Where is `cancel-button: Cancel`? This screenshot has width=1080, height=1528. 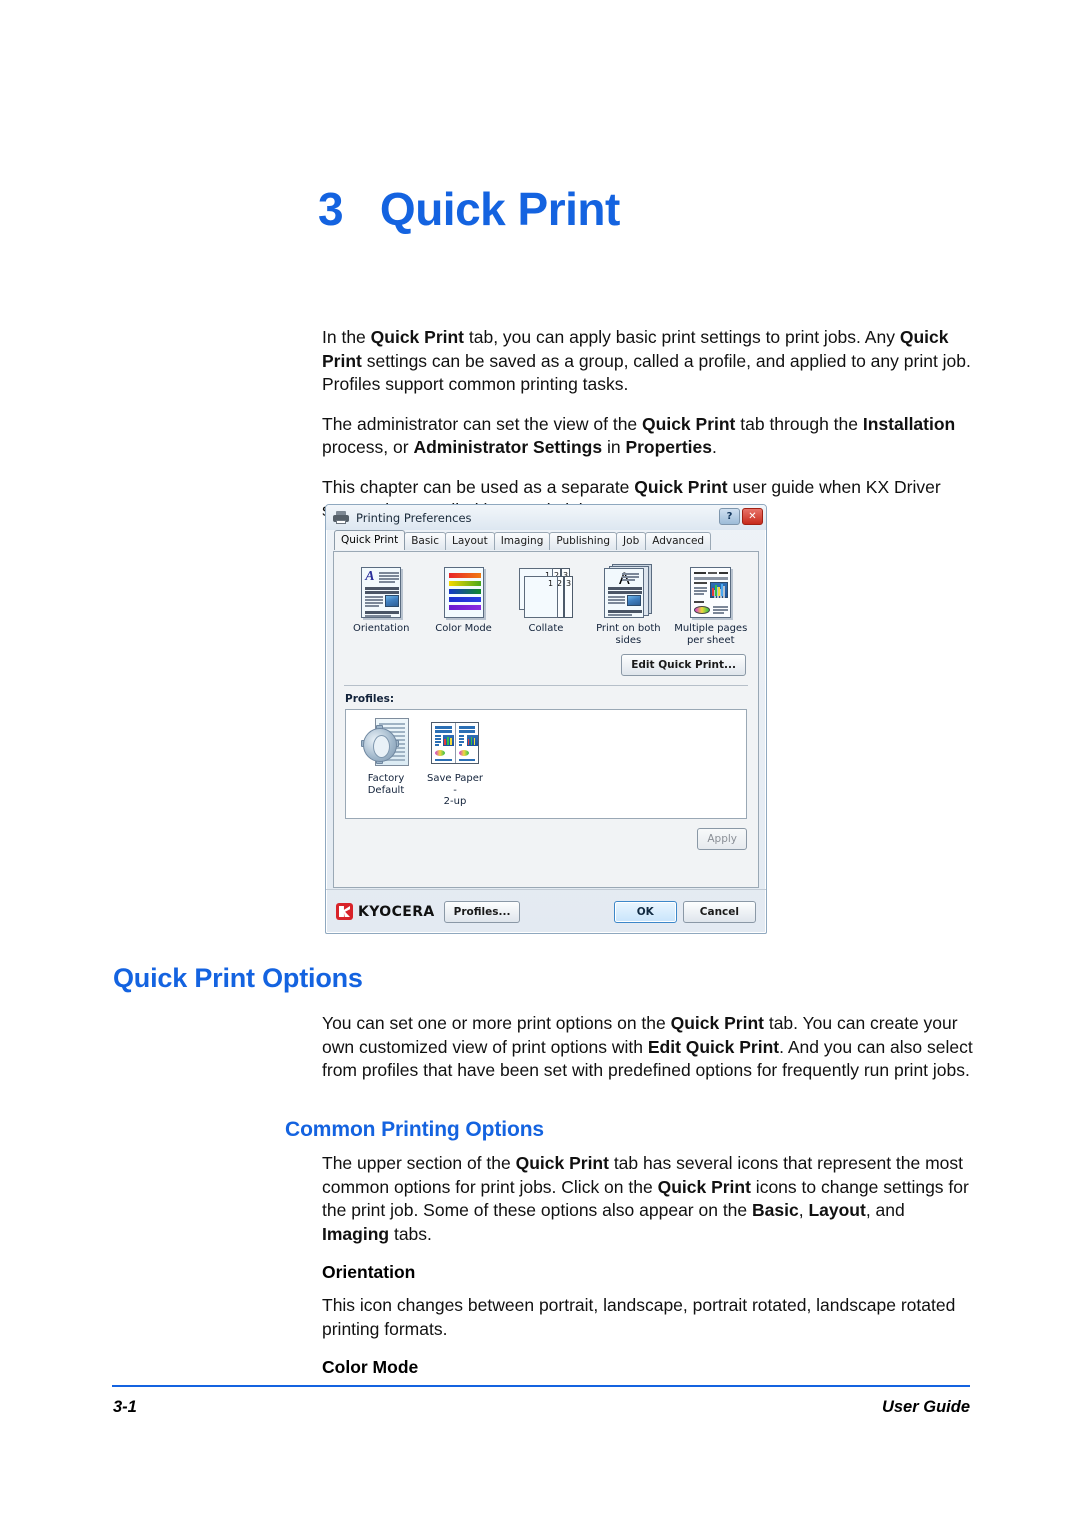 cancel-button: Cancel is located at coordinates (719, 911).